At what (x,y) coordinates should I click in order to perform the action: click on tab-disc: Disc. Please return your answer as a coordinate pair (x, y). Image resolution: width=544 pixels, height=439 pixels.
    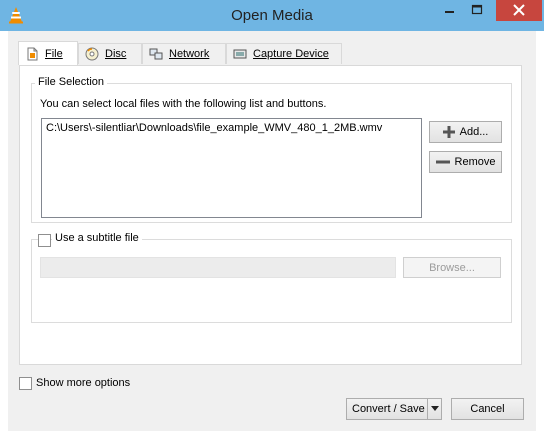
    Looking at the image, I should click on (110, 53).